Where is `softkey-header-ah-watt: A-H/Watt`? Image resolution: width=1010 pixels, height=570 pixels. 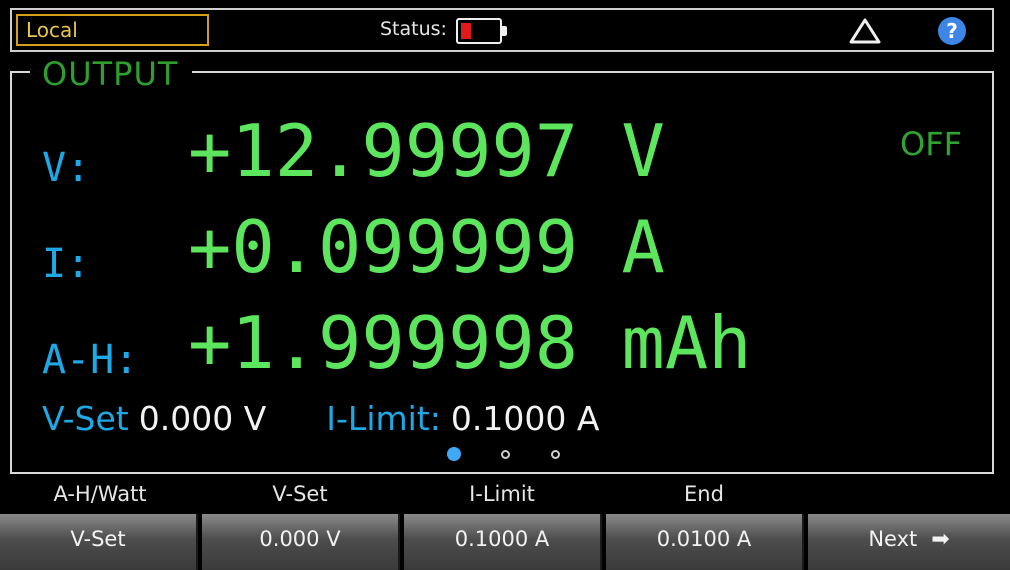 softkey-header-ah-watt: A-H/Watt is located at coordinates (100, 494).